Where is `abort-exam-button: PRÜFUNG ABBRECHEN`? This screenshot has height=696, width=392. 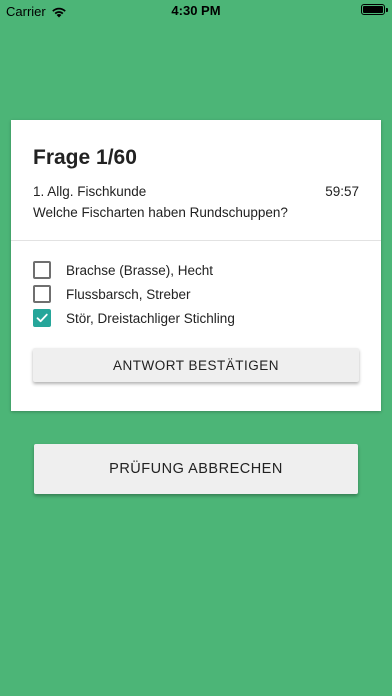
abort-exam-button: PRÜFUNG ABBRECHEN is located at coordinates (196, 469).